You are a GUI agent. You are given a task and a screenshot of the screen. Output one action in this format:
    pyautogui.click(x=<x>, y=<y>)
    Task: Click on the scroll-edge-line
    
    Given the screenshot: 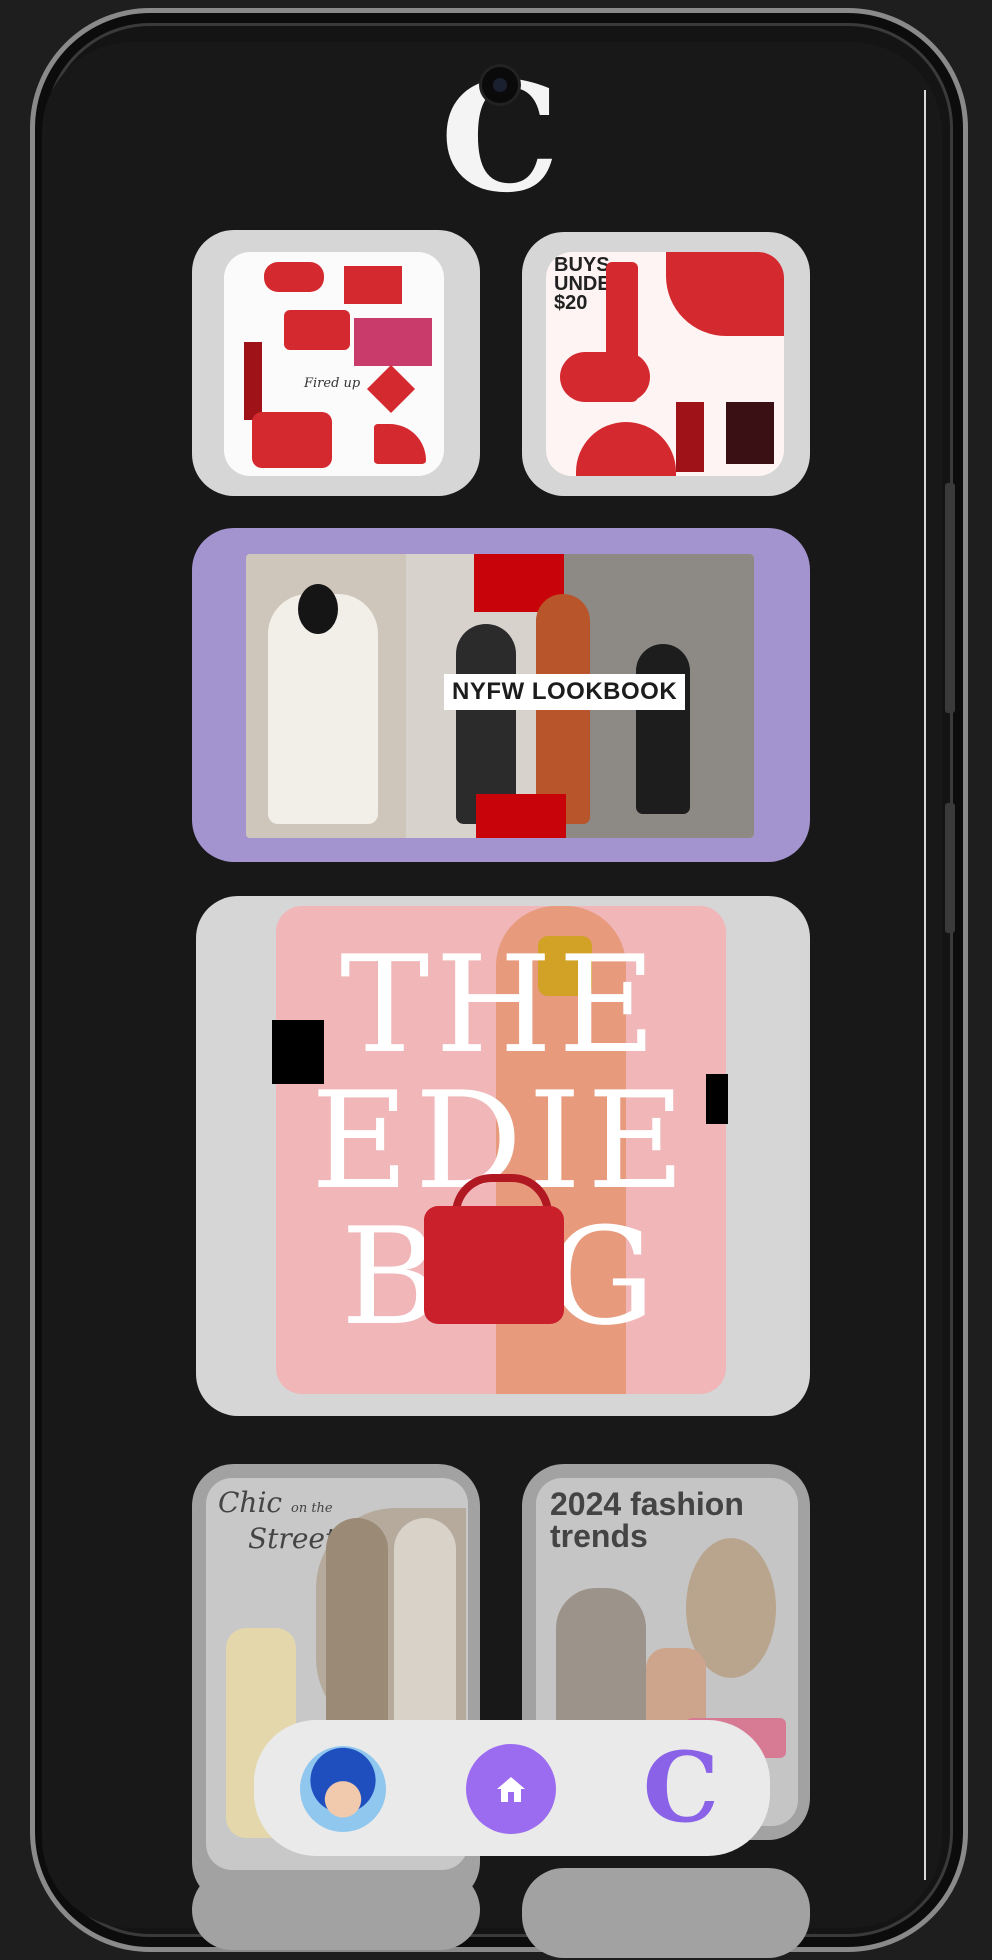 What is the action you would take?
    pyautogui.click(x=925, y=985)
    